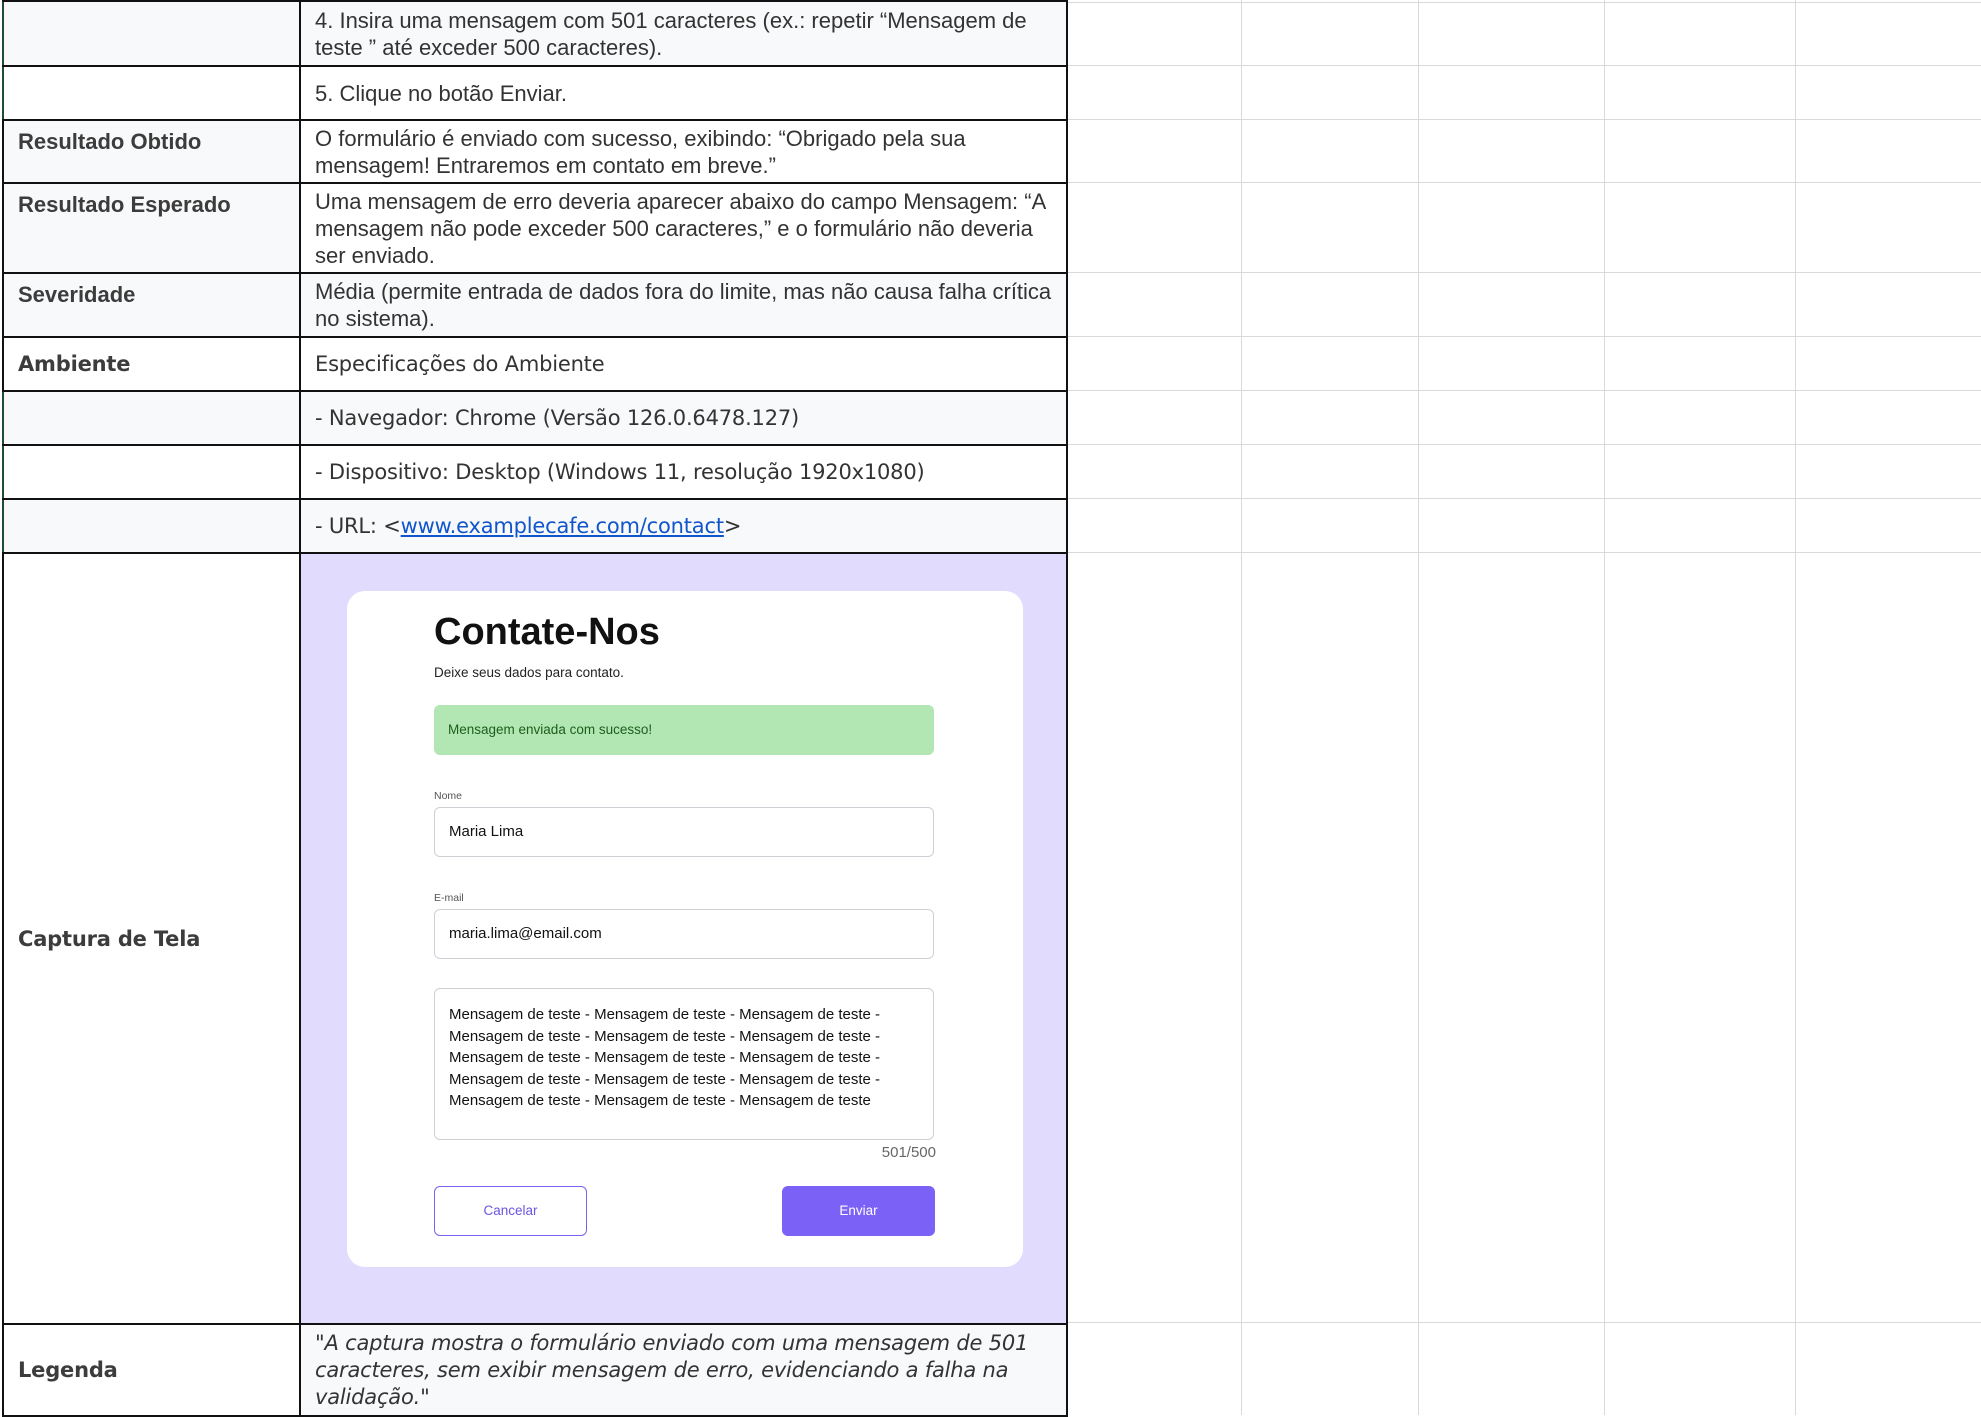 The height and width of the screenshot is (1417, 1981). Describe the element at coordinates (151, 228) in the screenshot. I see `resultado-esperado-label: Resultado Esperado` at that location.